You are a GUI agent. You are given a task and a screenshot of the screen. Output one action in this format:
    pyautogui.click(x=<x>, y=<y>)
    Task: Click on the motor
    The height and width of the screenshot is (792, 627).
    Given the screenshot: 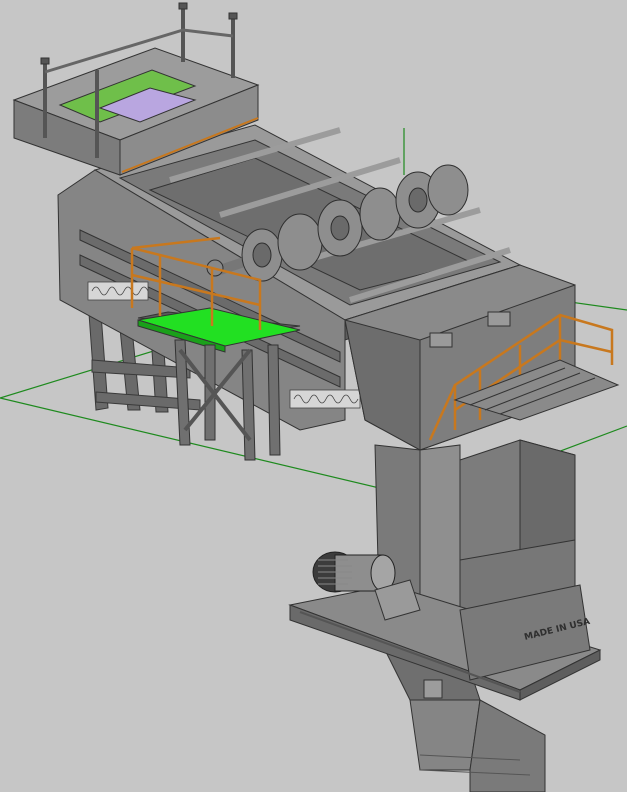 What is the action you would take?
    pyautogui.click(x=354, y=572)
    